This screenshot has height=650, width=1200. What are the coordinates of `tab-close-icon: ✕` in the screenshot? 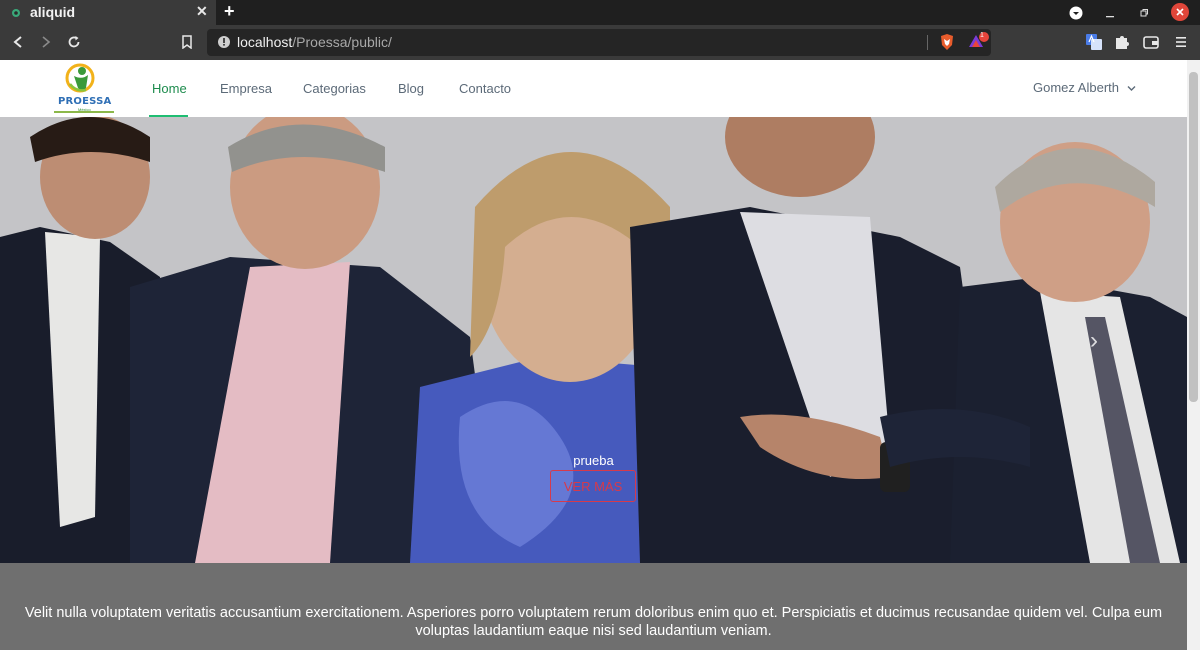 It's located at (202, 11).